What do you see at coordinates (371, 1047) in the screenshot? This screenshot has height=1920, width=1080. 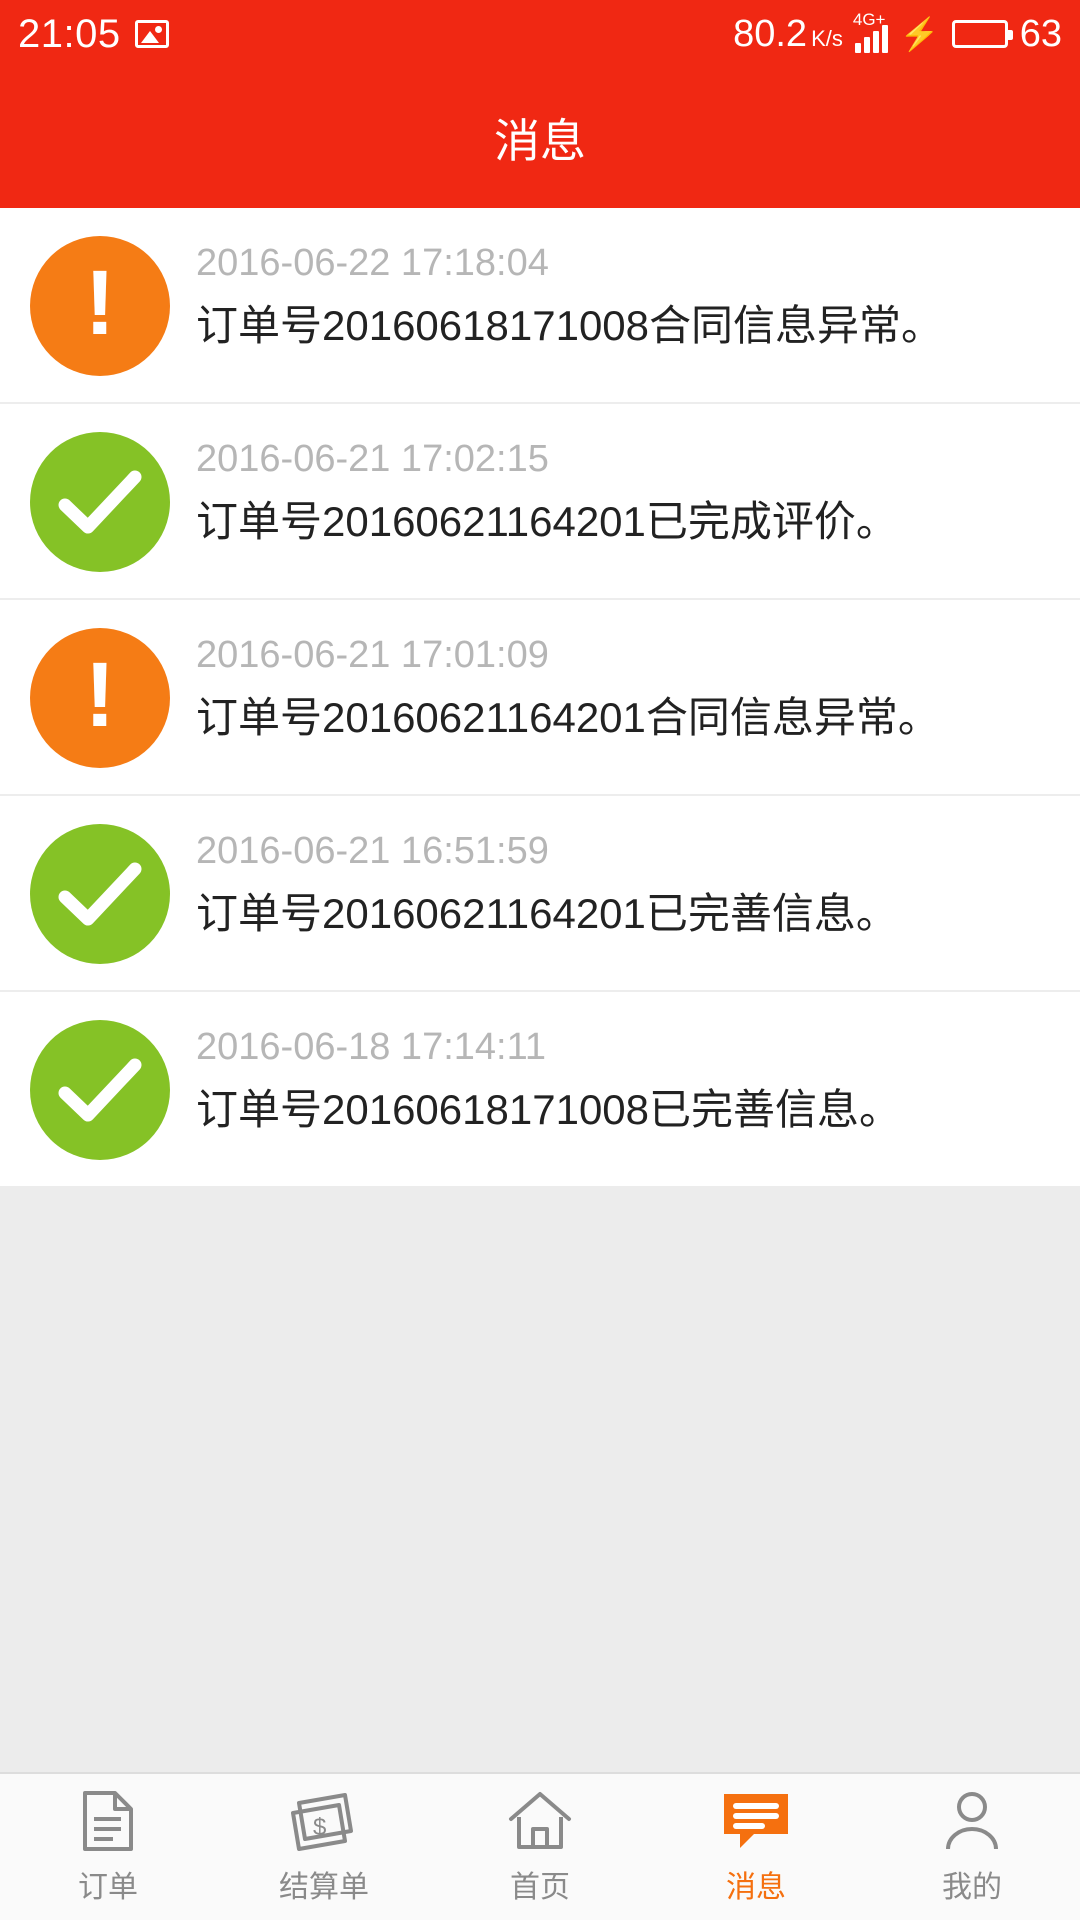 I see `message-time: 2016-06-18 17:14:11` at bounding box center [371, 1047].